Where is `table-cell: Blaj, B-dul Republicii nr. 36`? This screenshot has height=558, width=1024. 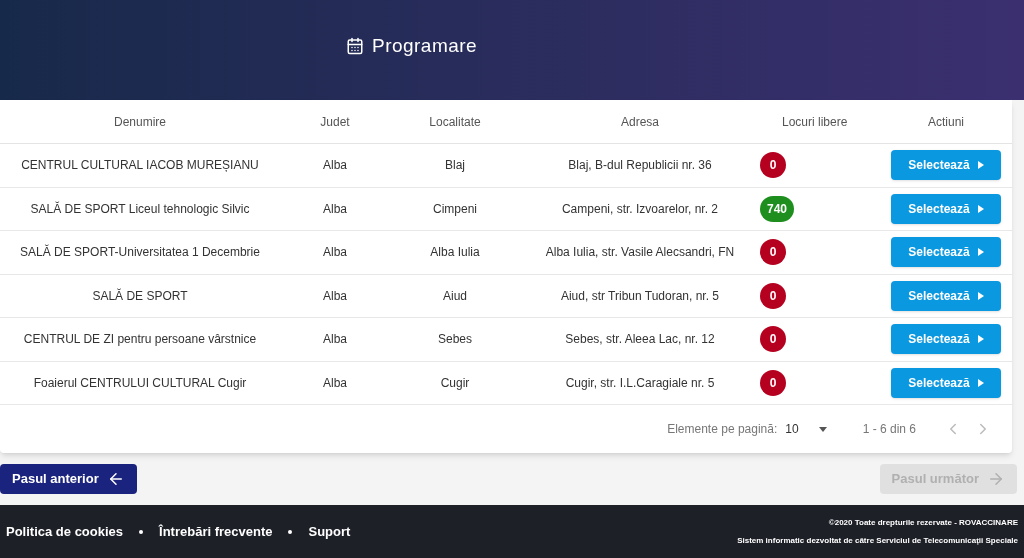 table-cell: Blaj, B-dul Republicii nr. 36 is located at coordinates (640, 165).